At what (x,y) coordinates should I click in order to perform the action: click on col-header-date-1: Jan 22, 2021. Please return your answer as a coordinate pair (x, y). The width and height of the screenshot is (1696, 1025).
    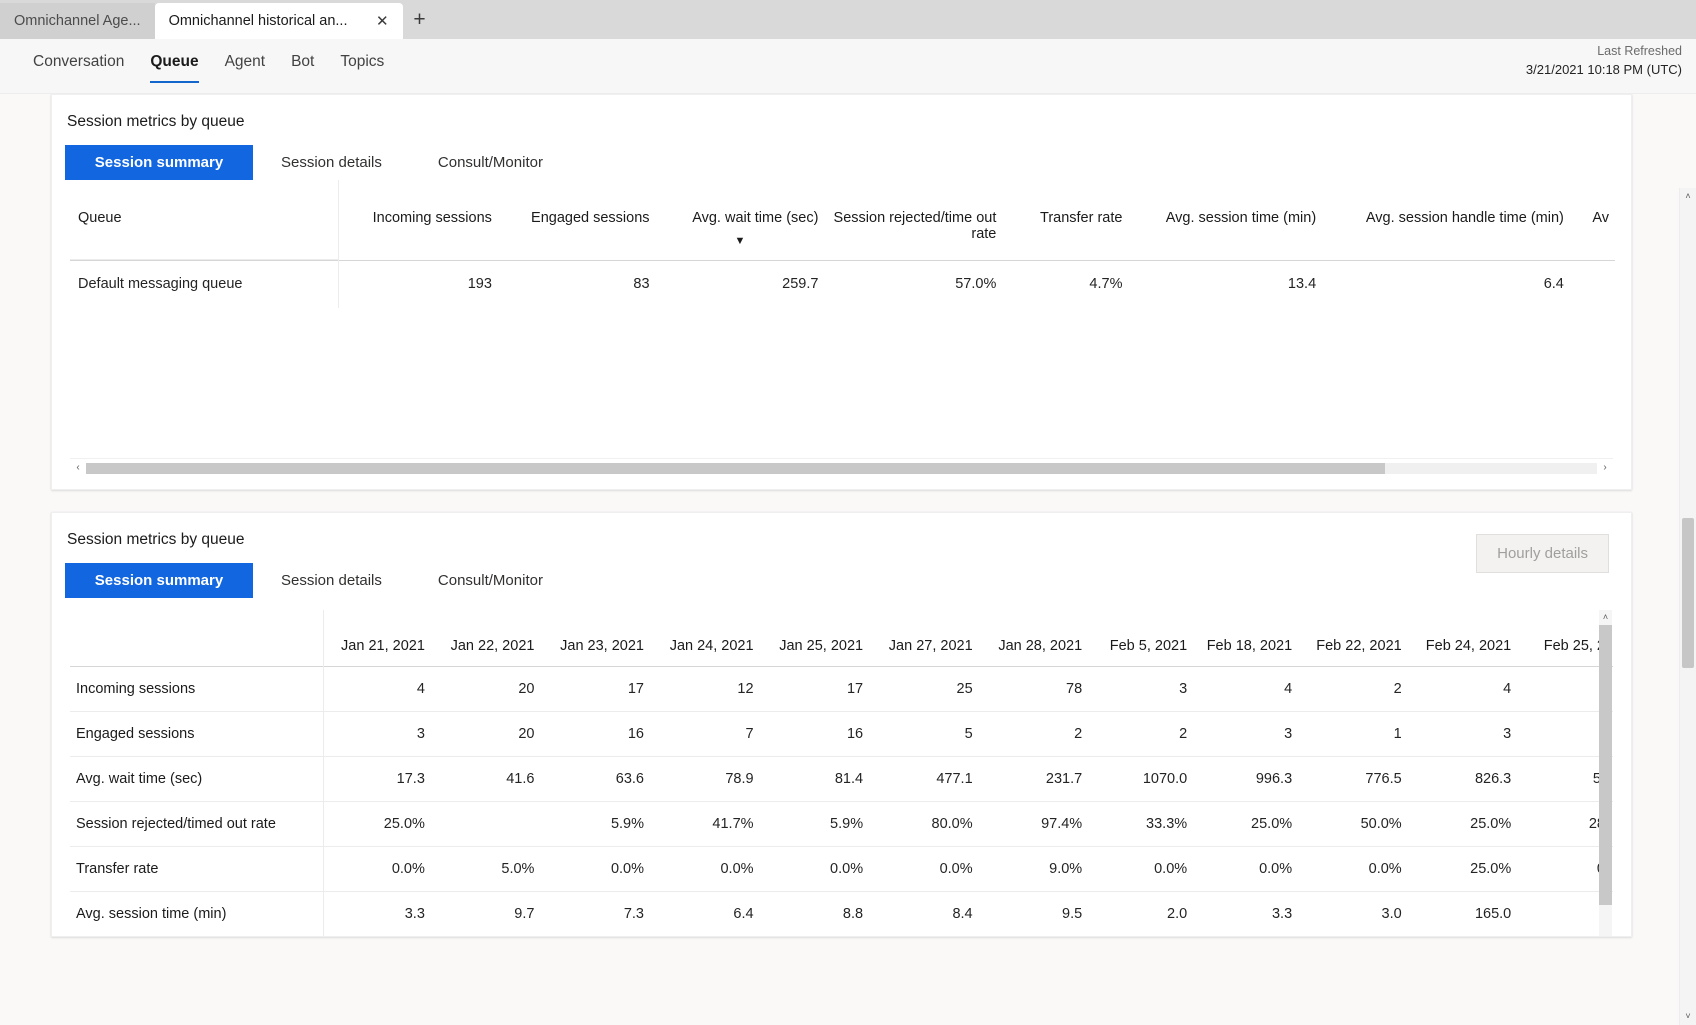
    Looking at the image, I should click on (488, 638).